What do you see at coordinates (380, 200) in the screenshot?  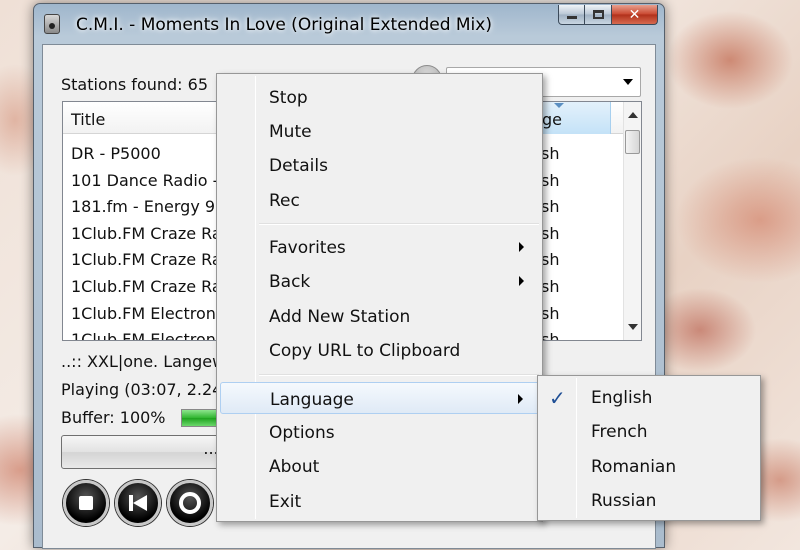 I see `menu-item-rec: Rec` at bounding box center [380, 200].